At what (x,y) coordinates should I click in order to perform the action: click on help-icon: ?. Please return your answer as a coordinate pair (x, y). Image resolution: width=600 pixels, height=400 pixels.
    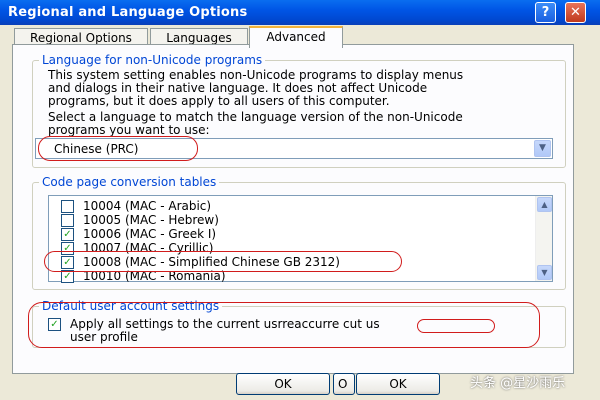
    Looking at the image, I should click on (545, 12).